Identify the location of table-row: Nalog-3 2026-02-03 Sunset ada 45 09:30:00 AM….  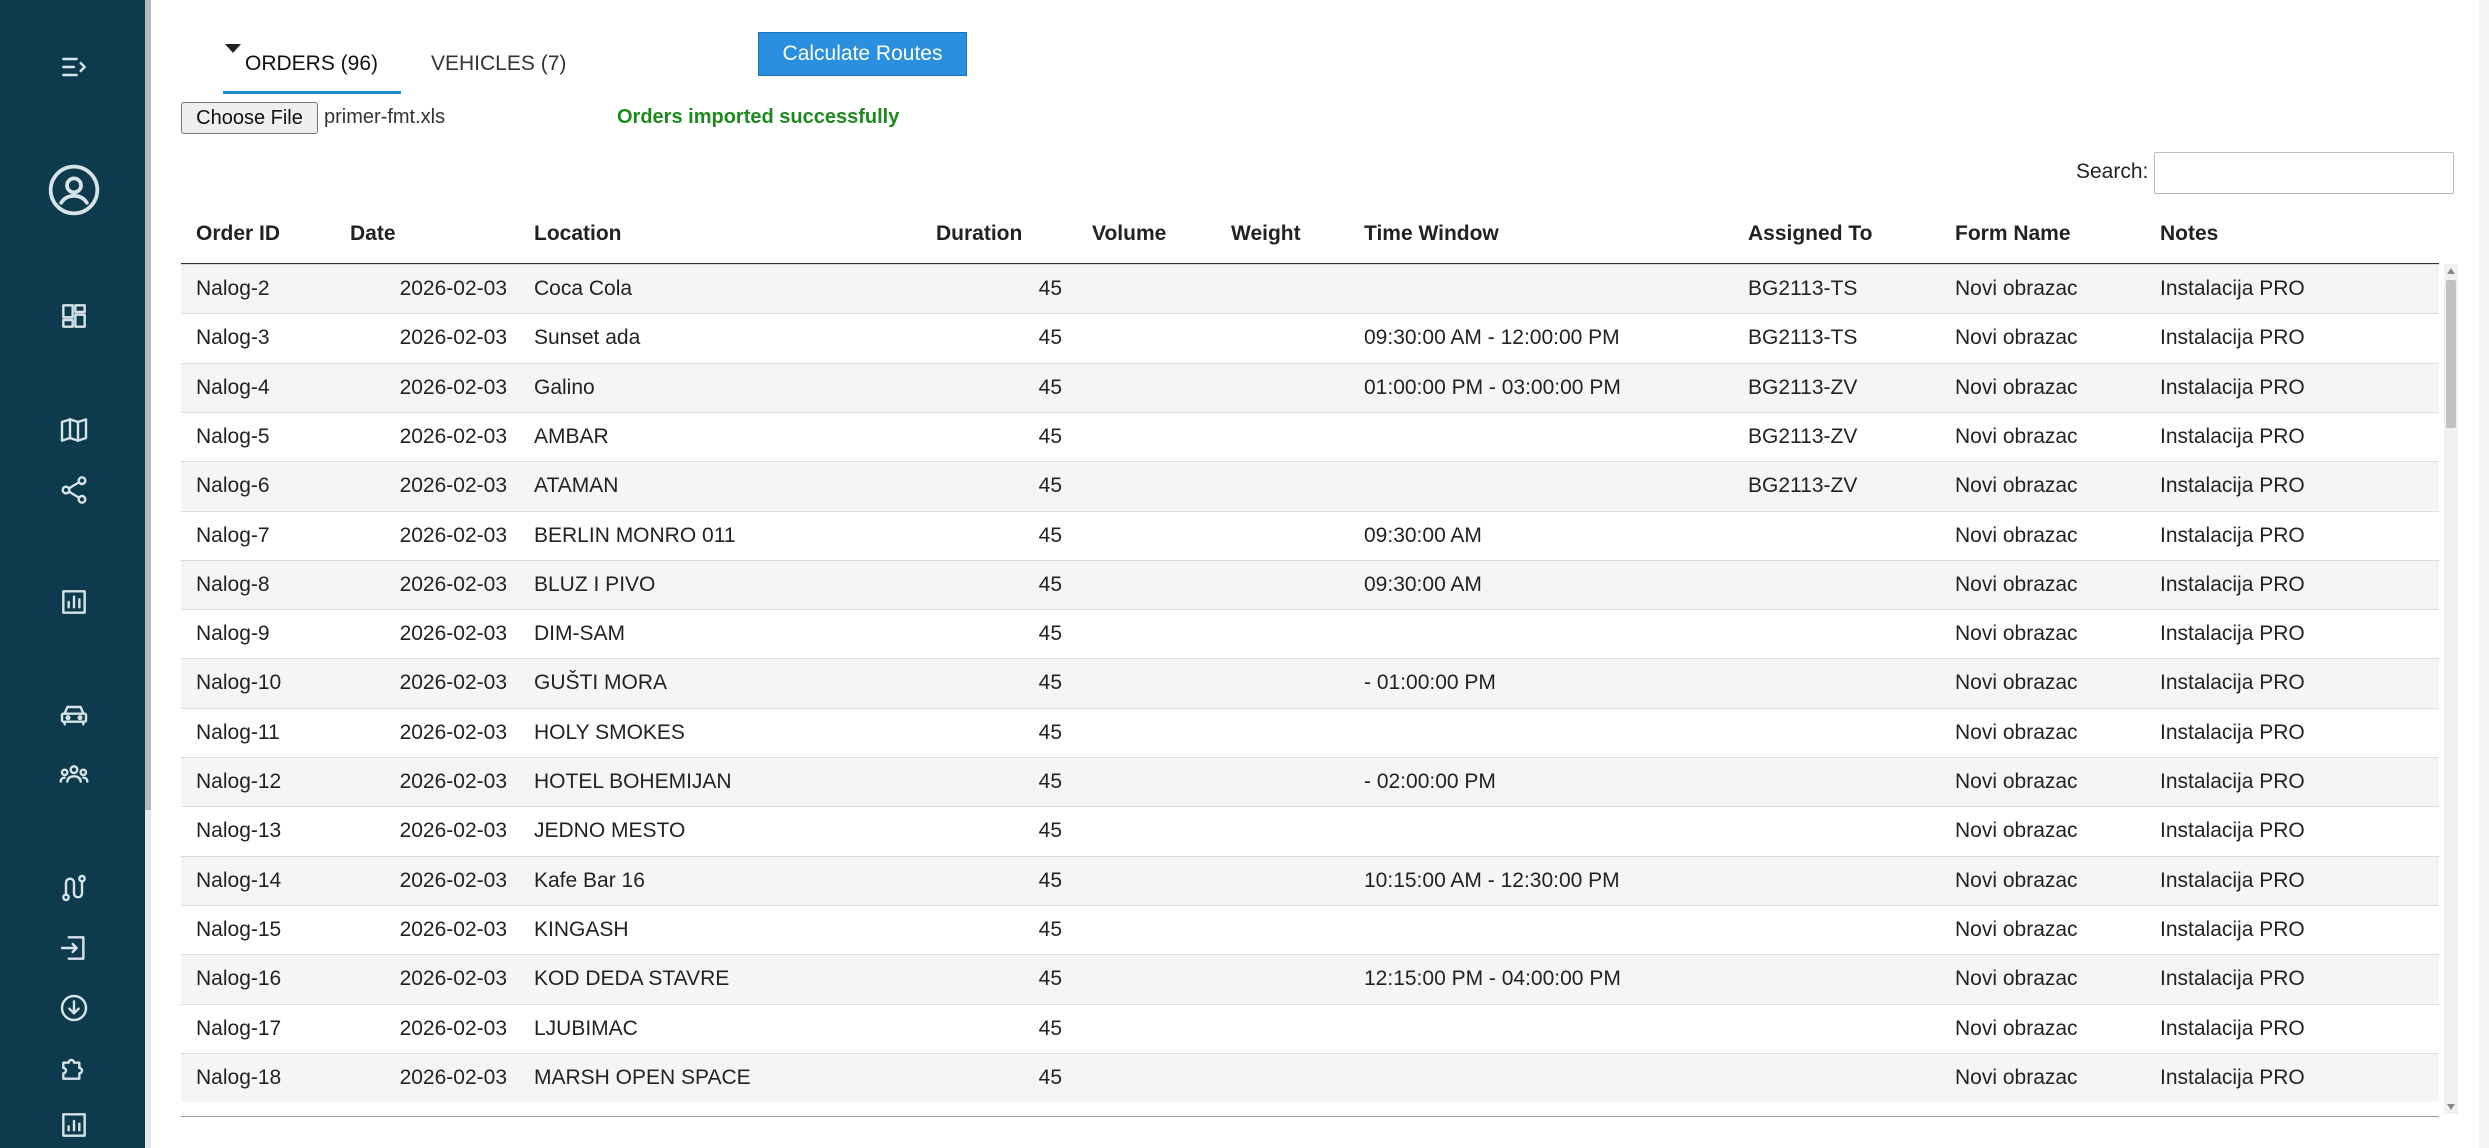
(1310, 337).